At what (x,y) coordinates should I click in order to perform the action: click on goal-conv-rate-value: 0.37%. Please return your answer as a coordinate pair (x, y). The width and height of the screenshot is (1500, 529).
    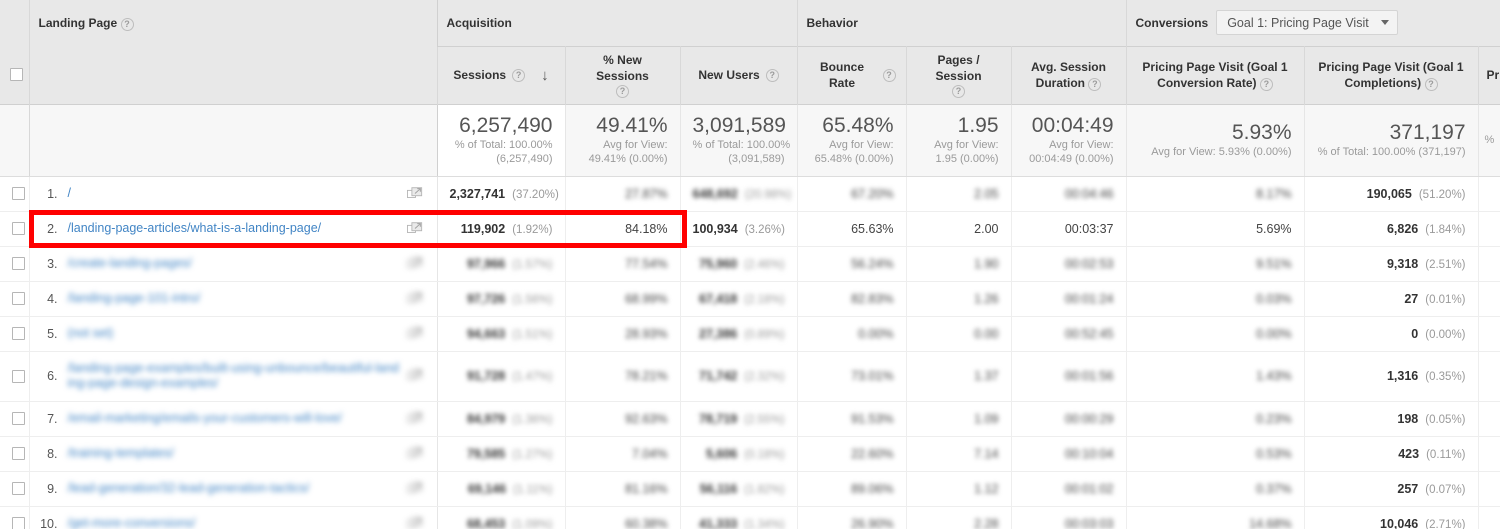
    Looking at the image, I should click on (1274, 488).